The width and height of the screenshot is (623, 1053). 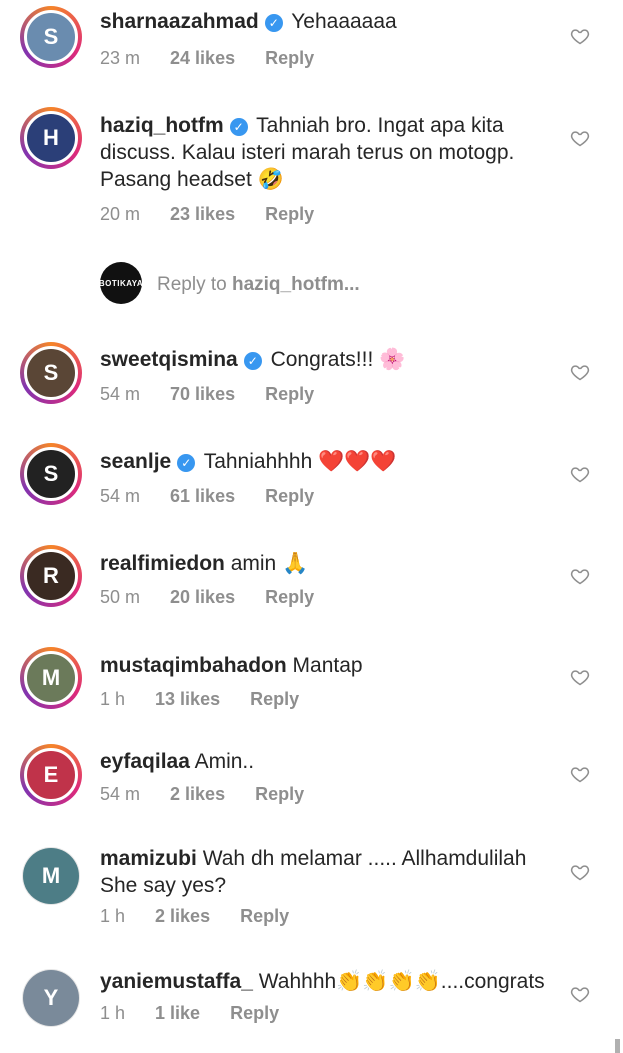 I want to click on avatar-image: E, so click(x=51, y=775).